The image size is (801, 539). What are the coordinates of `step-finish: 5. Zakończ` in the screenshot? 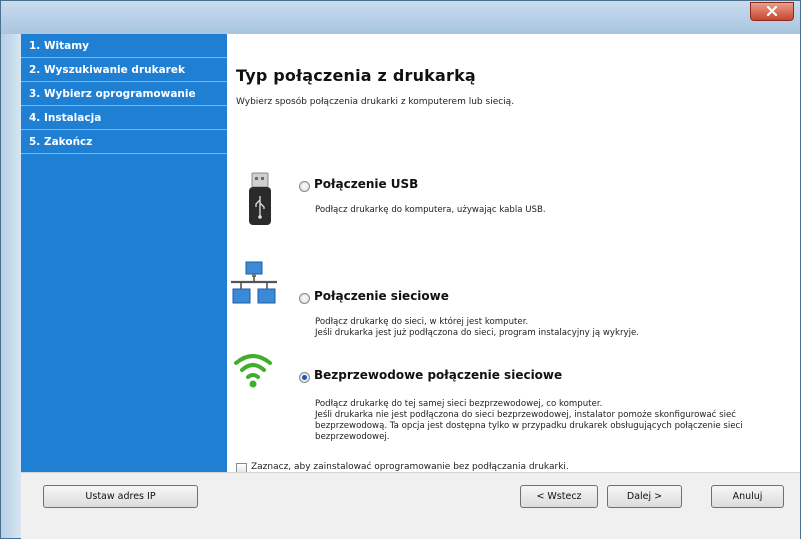 It's located at (124, 142).